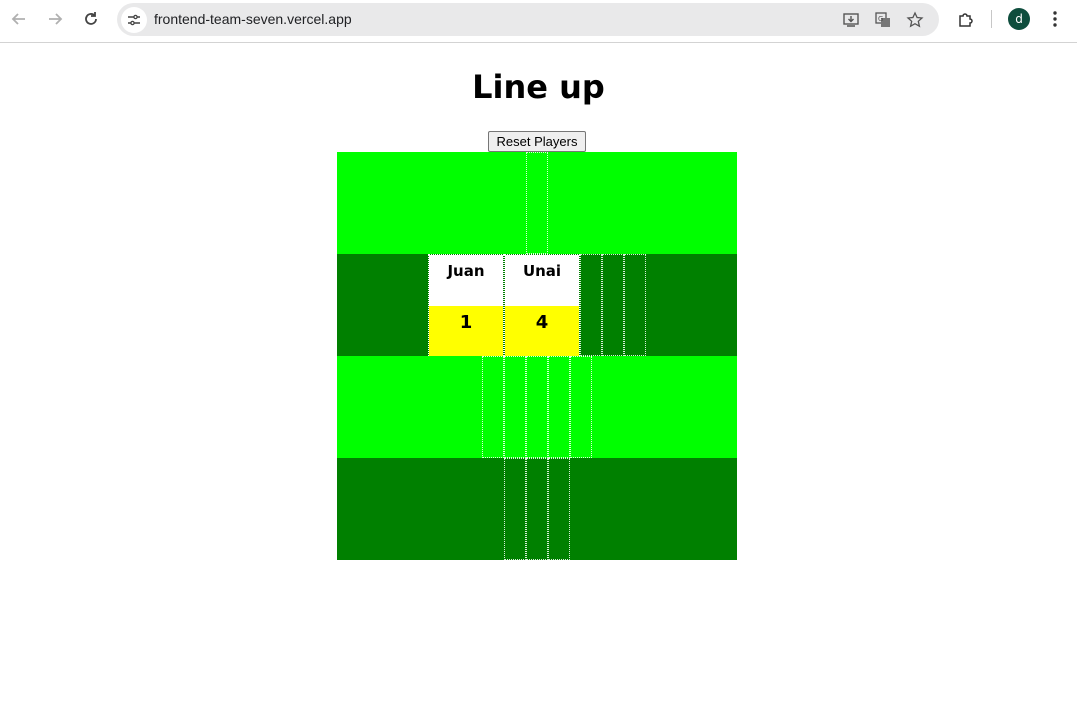  What do you see at coordinates (134, 20) in the screenshot?
I see `site-info-icon` at bounding box center [134, 20].